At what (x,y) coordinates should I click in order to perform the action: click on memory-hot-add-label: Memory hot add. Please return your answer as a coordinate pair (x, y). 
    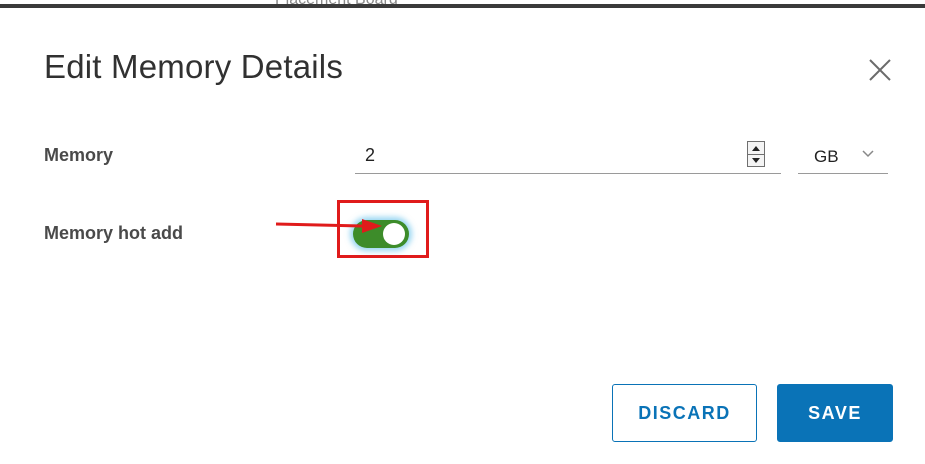
    Looking at the image, I should click on (114, 233).